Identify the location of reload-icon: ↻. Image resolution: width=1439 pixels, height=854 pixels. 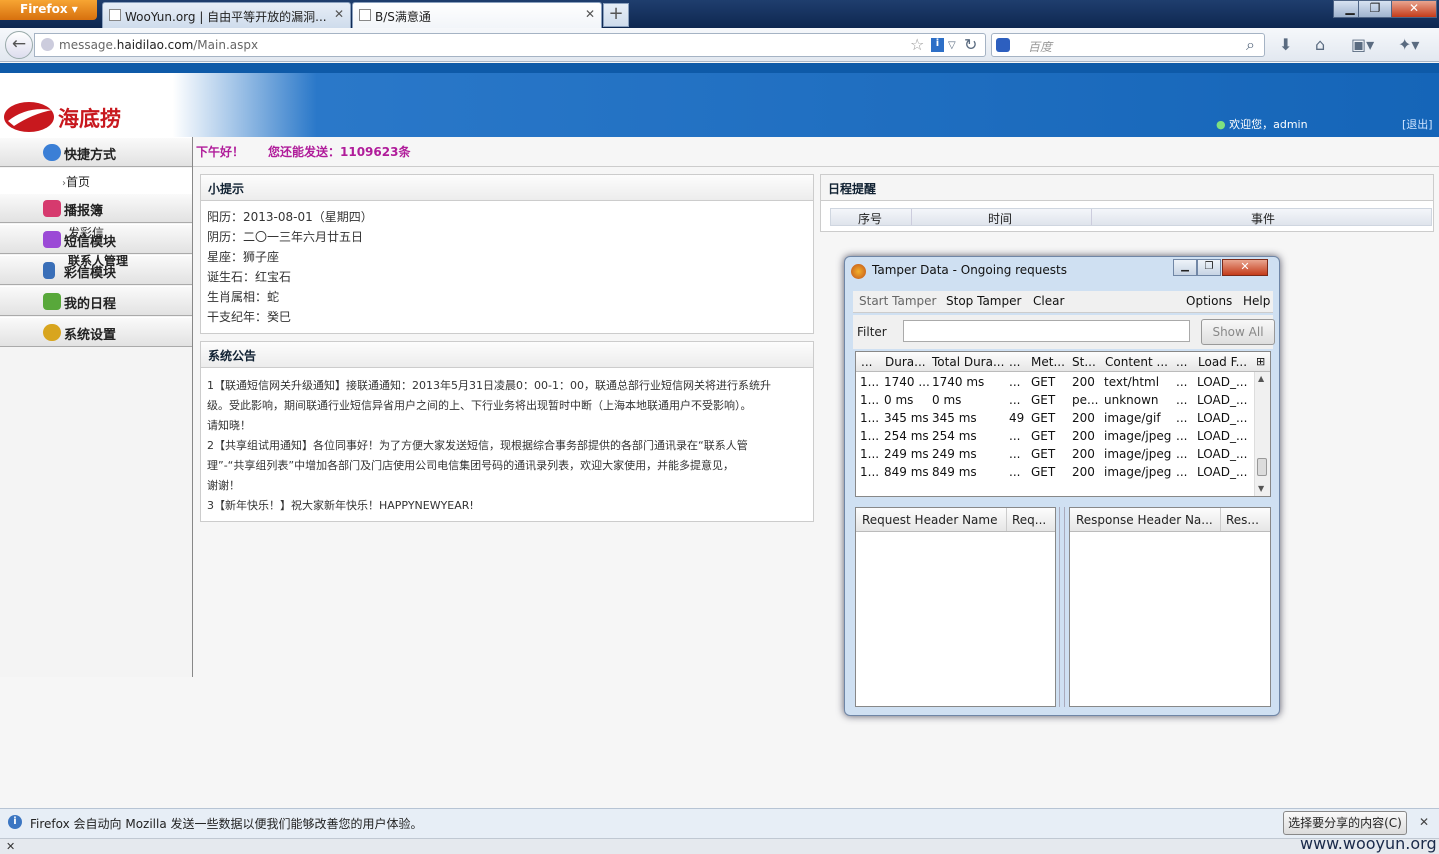
(970, 44).